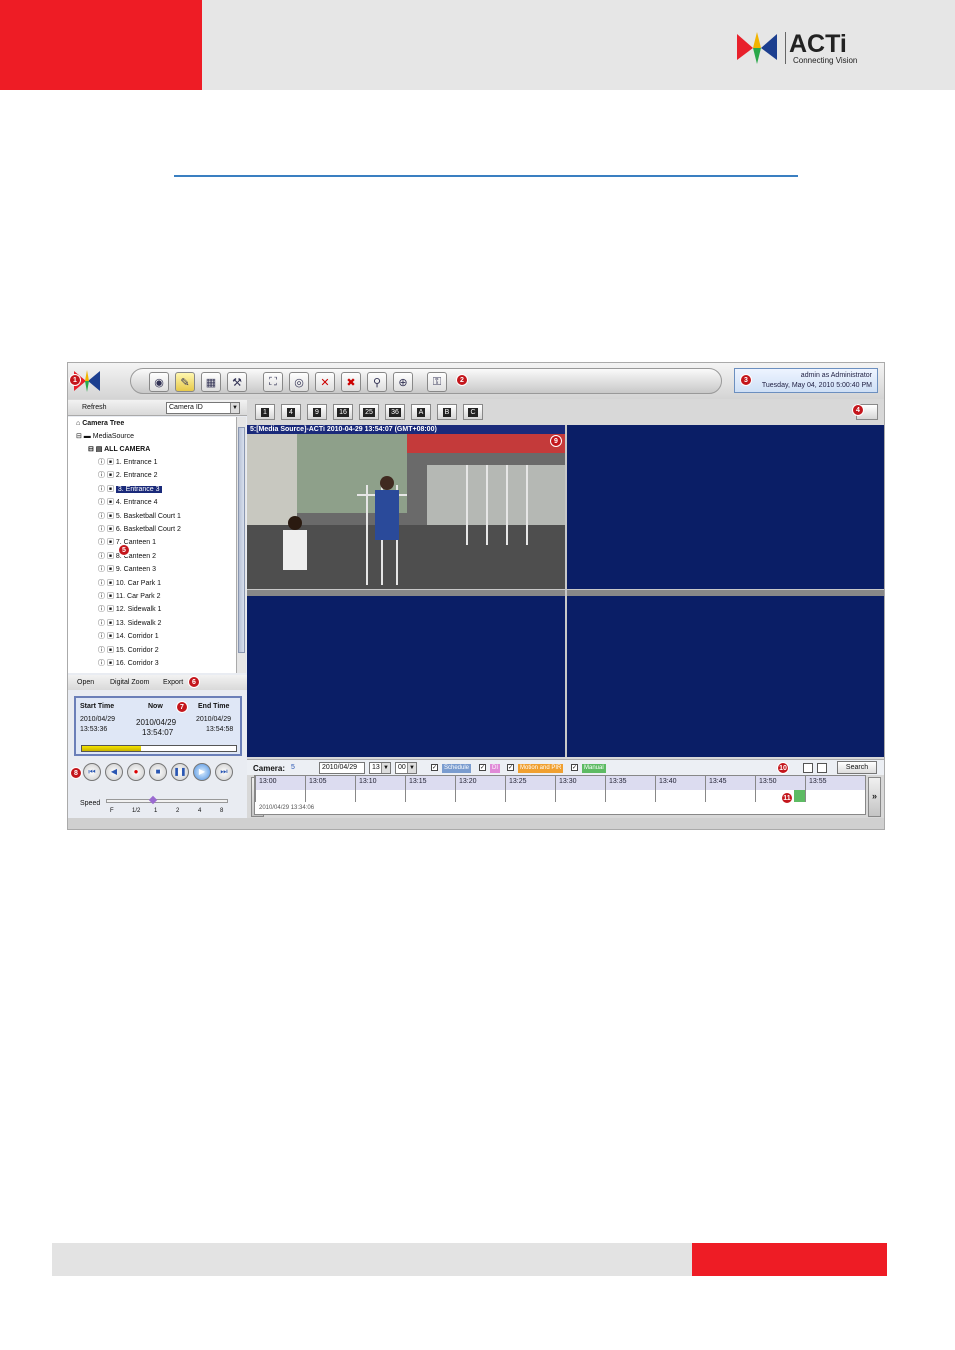 The width and height of the screenshot is (955, 1350). What do you see at coordinates (159, 382) in the screenshot?
I see `eye-icon: ◉` at bounding box center [159, 382].